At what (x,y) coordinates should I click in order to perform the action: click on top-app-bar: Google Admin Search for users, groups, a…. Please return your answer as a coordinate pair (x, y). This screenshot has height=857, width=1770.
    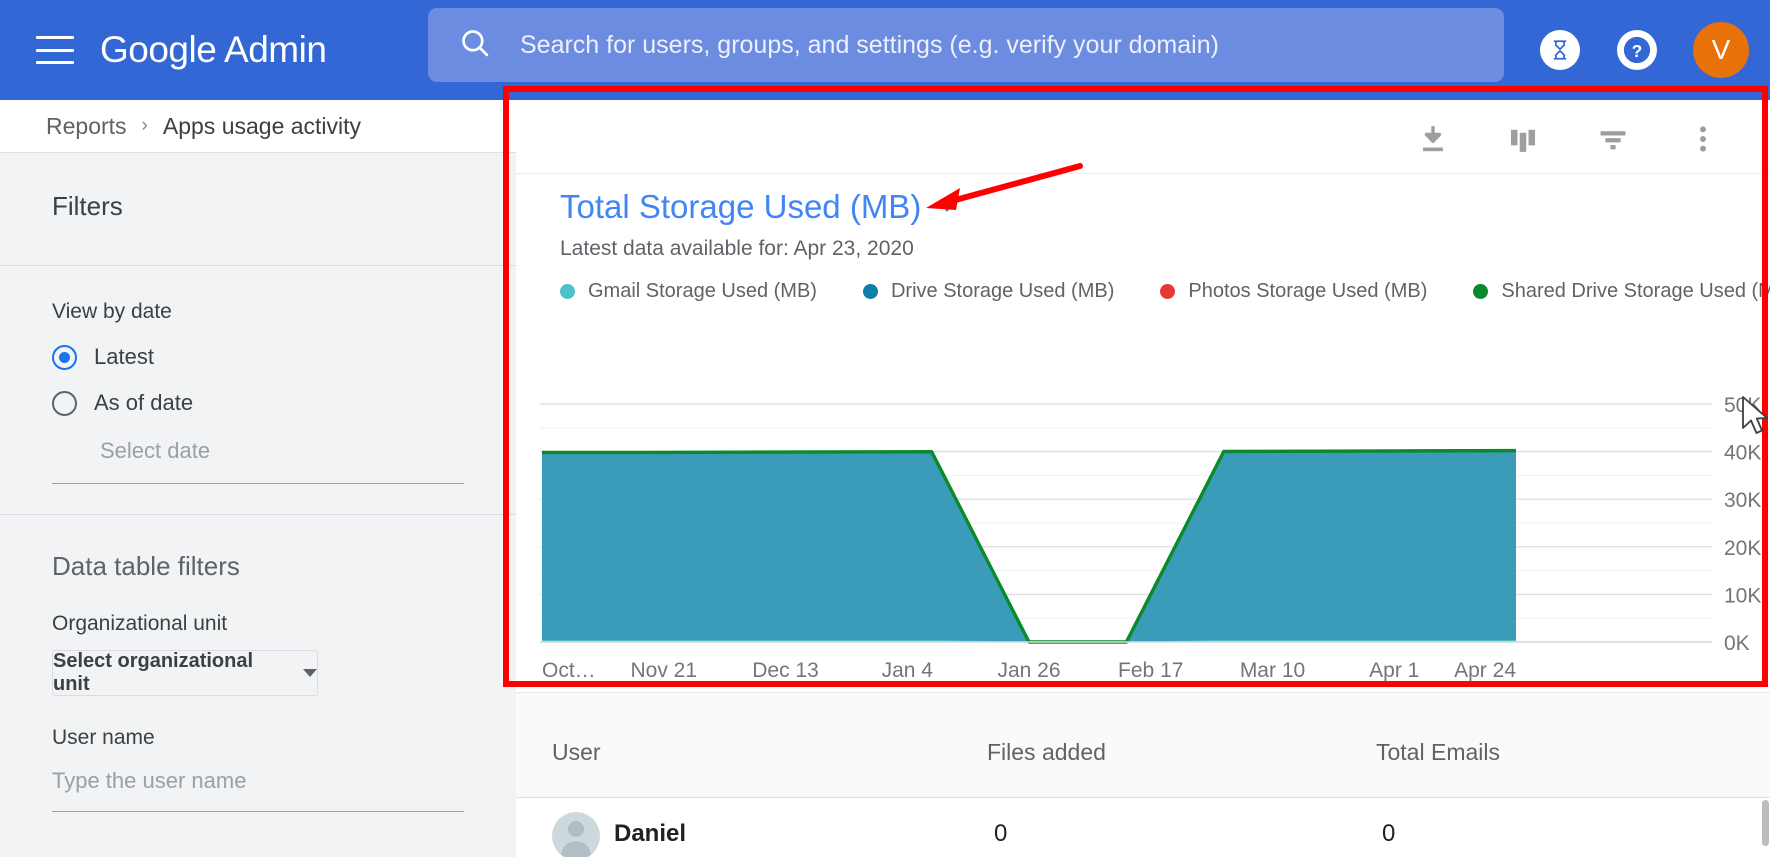
    Looking at the image, I should click on (885, 50).